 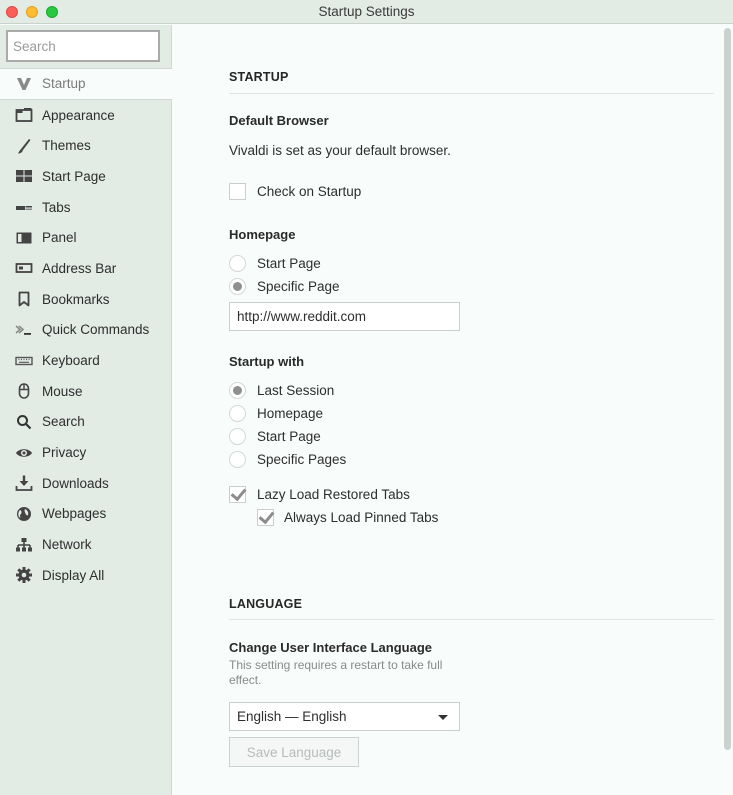 I want to click on sidebar-item-display-all: Display All, so click(x=85, y=575).